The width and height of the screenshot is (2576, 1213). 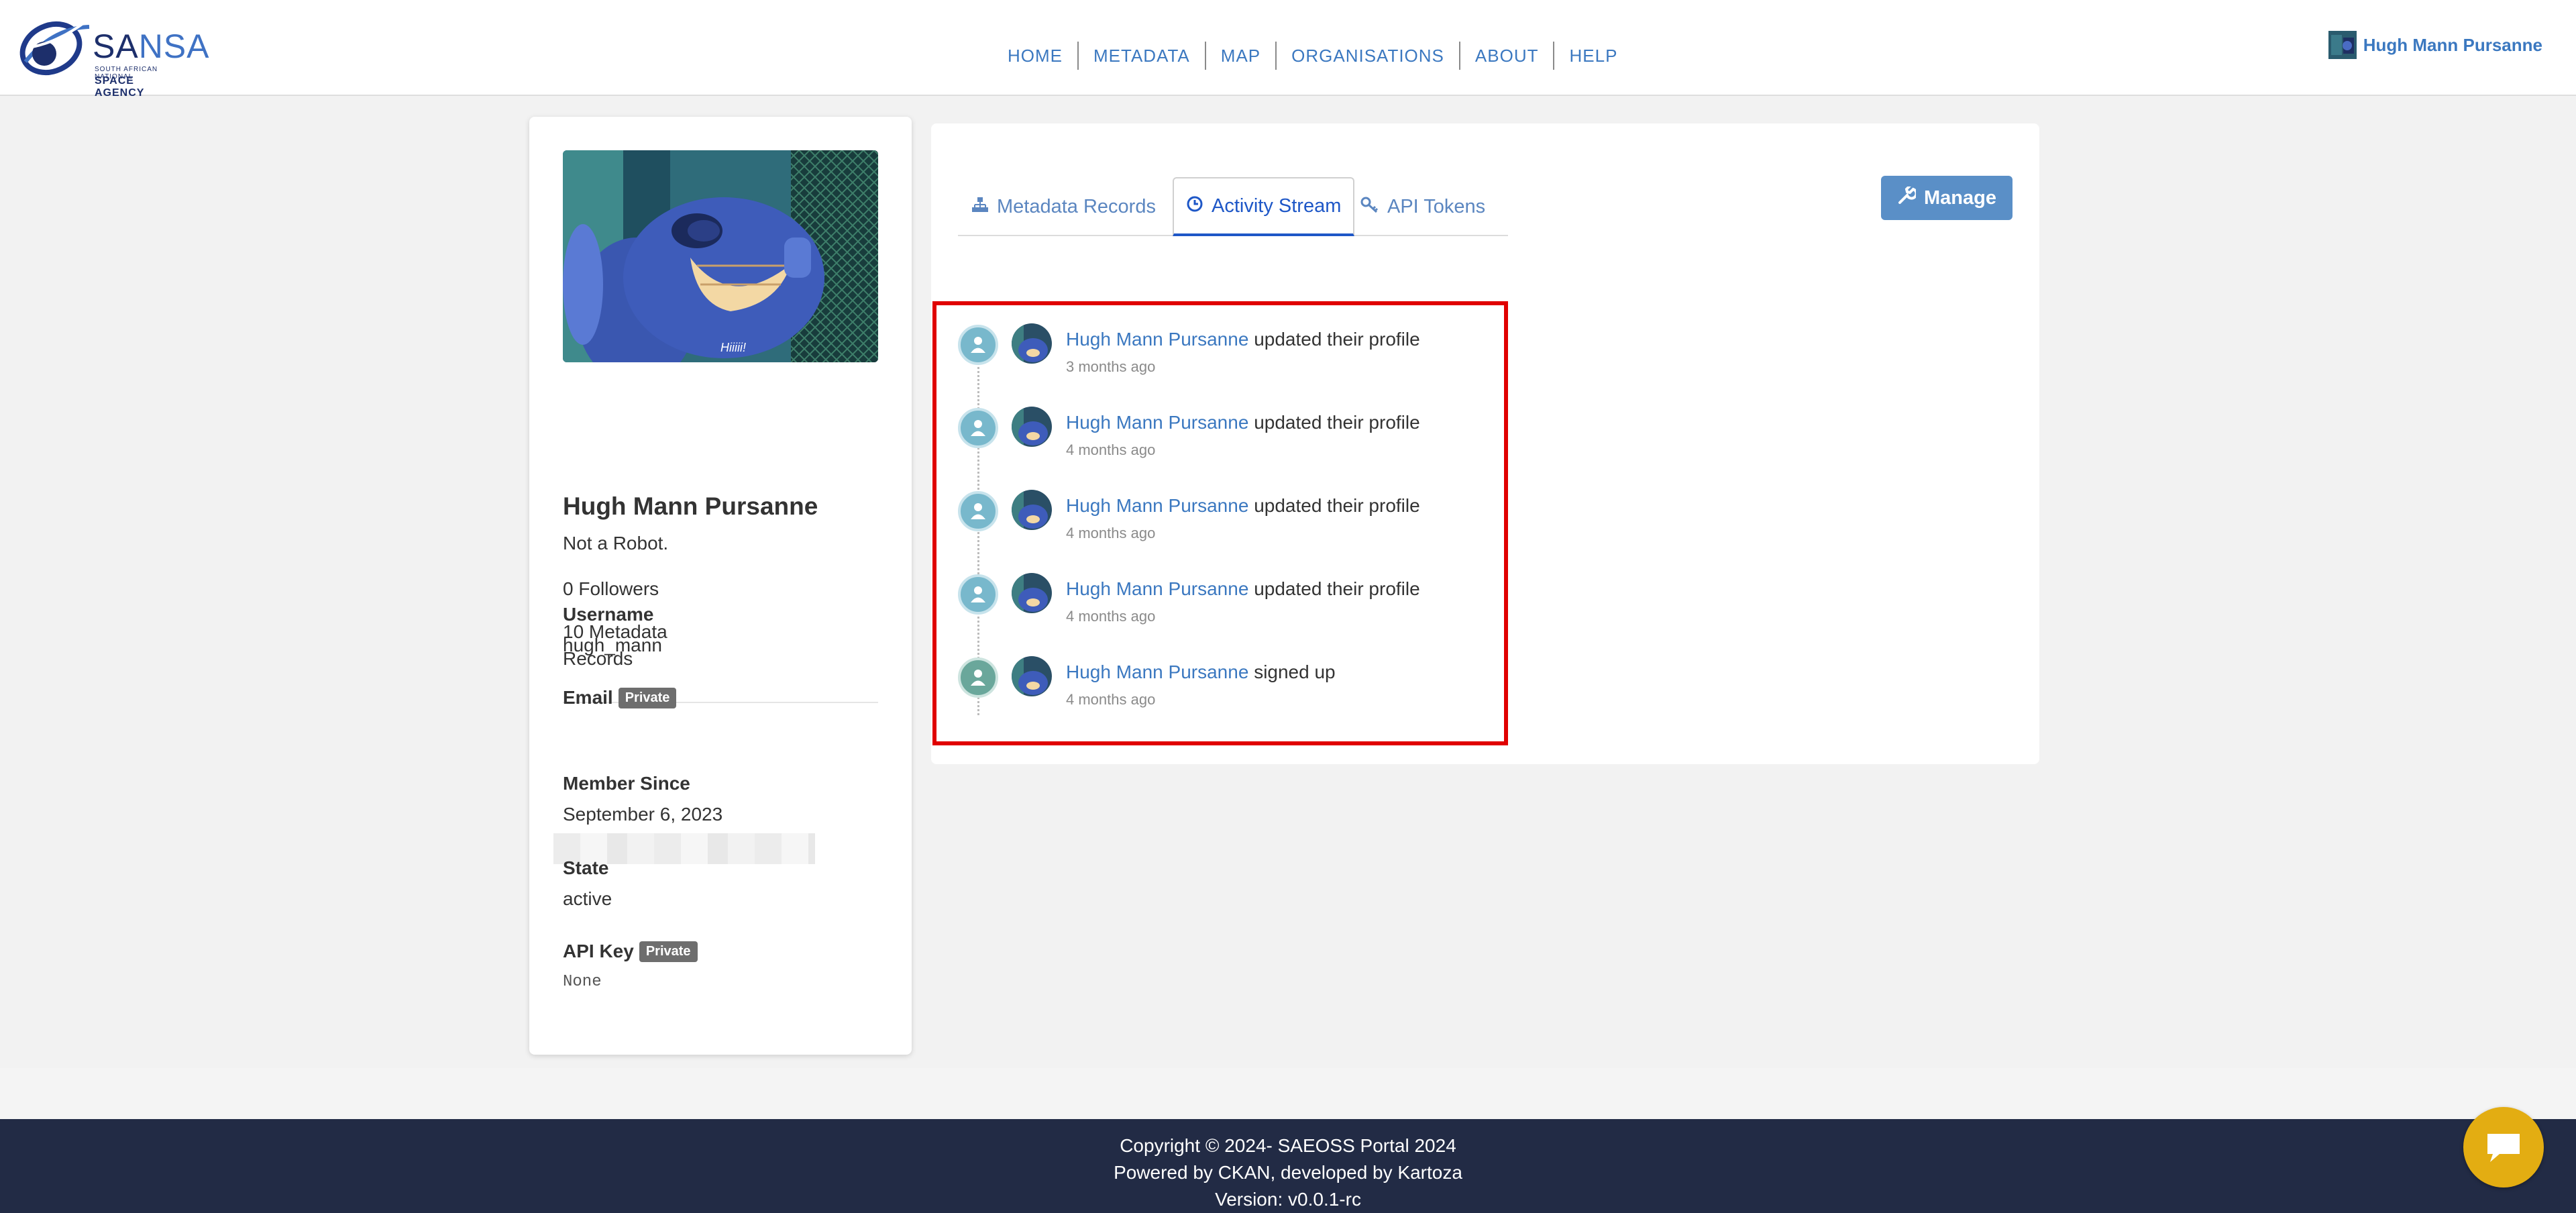 I want to click on profile-followers: 0 Followers, so click(x=611, y=588).